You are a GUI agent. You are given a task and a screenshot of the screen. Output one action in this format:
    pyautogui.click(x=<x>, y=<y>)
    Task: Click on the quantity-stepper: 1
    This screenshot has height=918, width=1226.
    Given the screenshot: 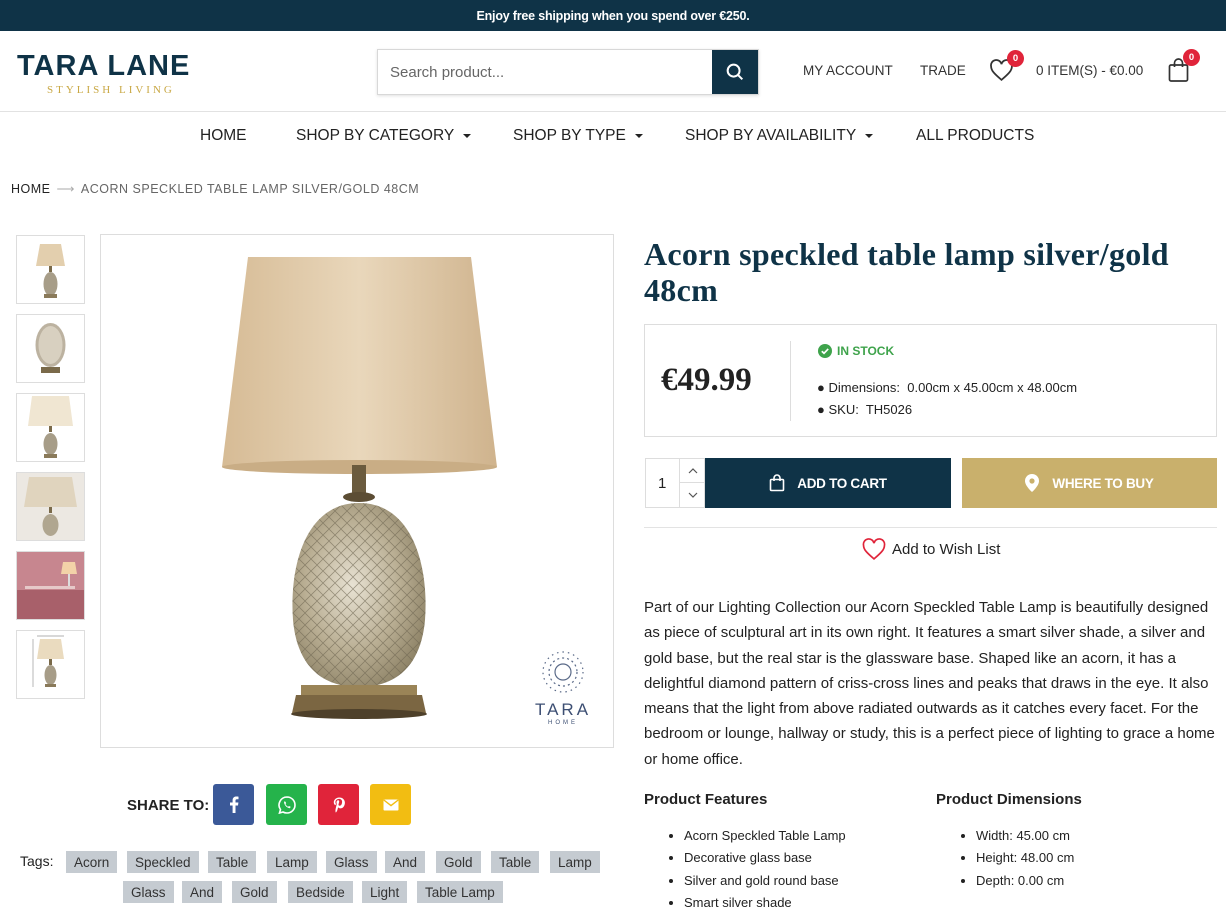 What is the action you would take?
    pyautogui.click(x=675, y=483)
    